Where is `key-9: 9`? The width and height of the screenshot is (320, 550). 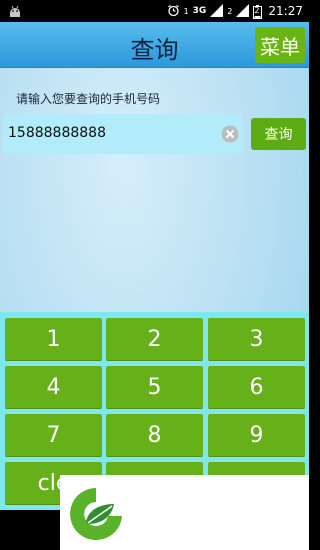
key-9: 9 is located at coordinates (256, 435).